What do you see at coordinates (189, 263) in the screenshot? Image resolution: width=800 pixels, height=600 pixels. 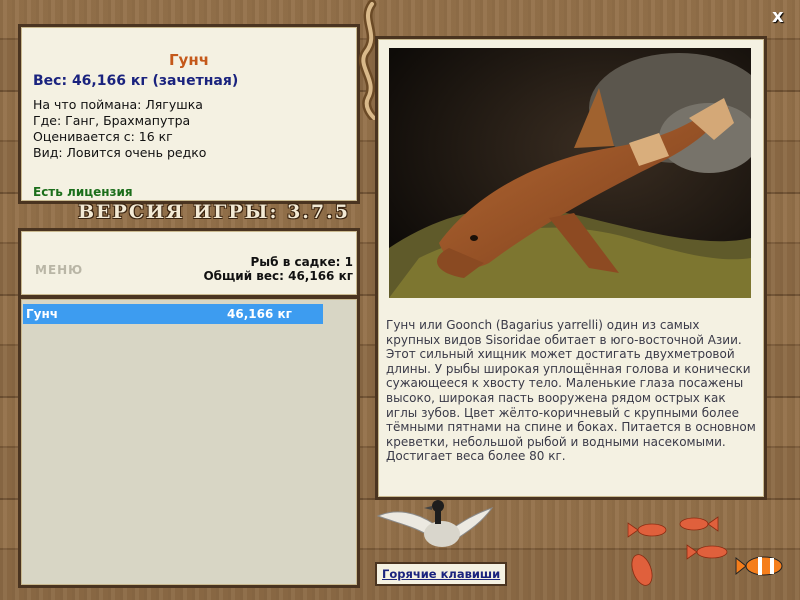 I see `stats-panel: МЕНЮ Рыб в садке: 1 Общий вес: 46,166 кг` at bounding box center [189, 263].